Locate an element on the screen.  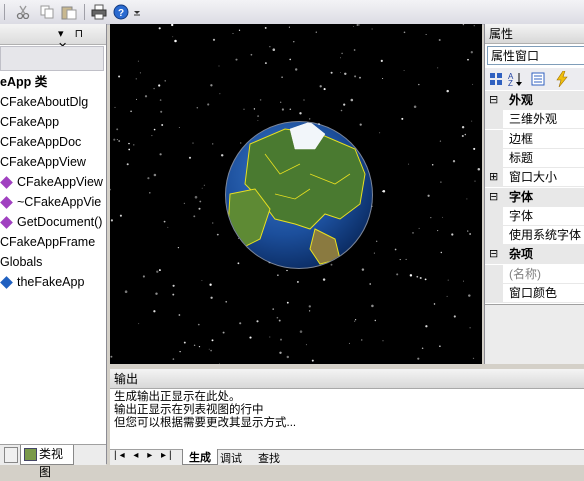
property-row: (名称) is located at coordinates (534, 274).